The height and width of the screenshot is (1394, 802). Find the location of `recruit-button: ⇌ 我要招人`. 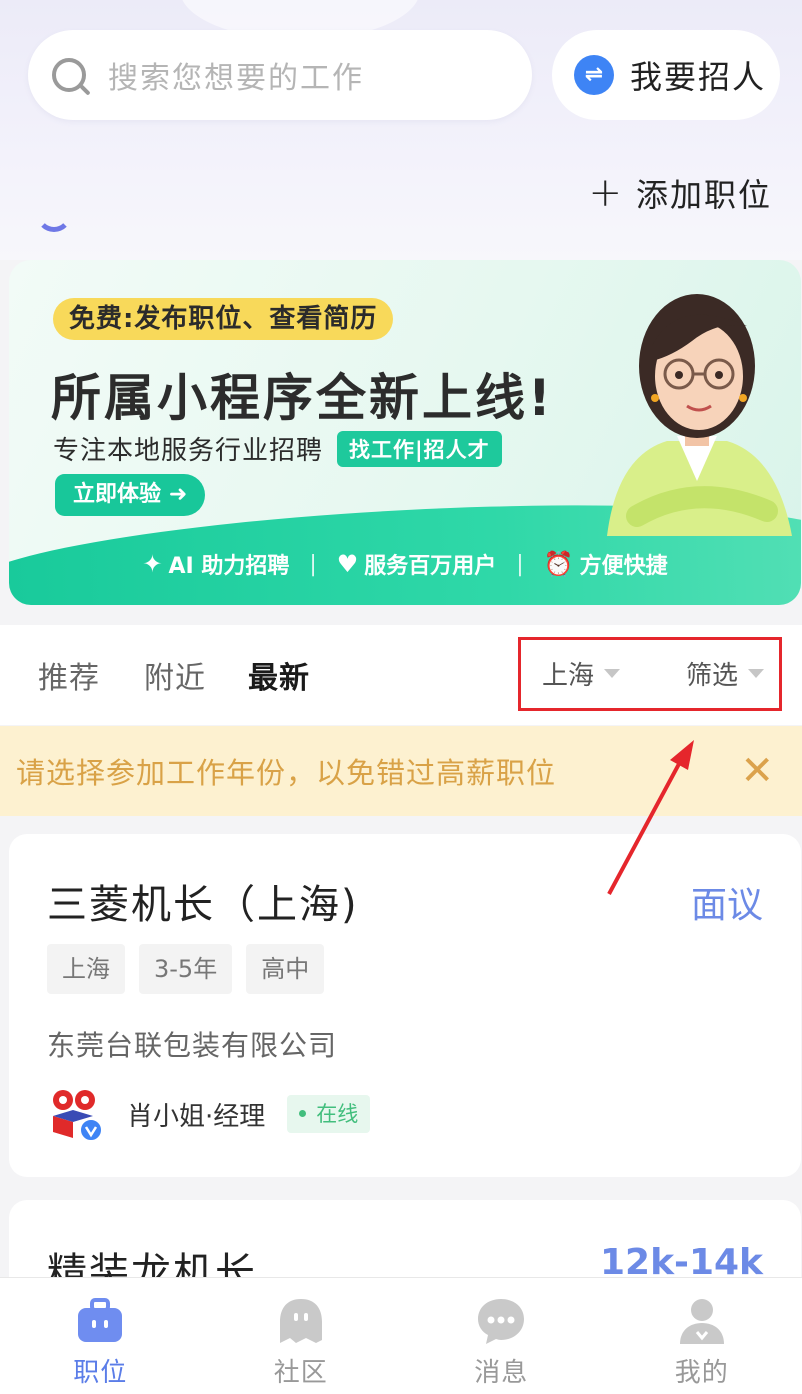

recruit-button: ⇌ 我要招人 is located at coordinates (666, 75).